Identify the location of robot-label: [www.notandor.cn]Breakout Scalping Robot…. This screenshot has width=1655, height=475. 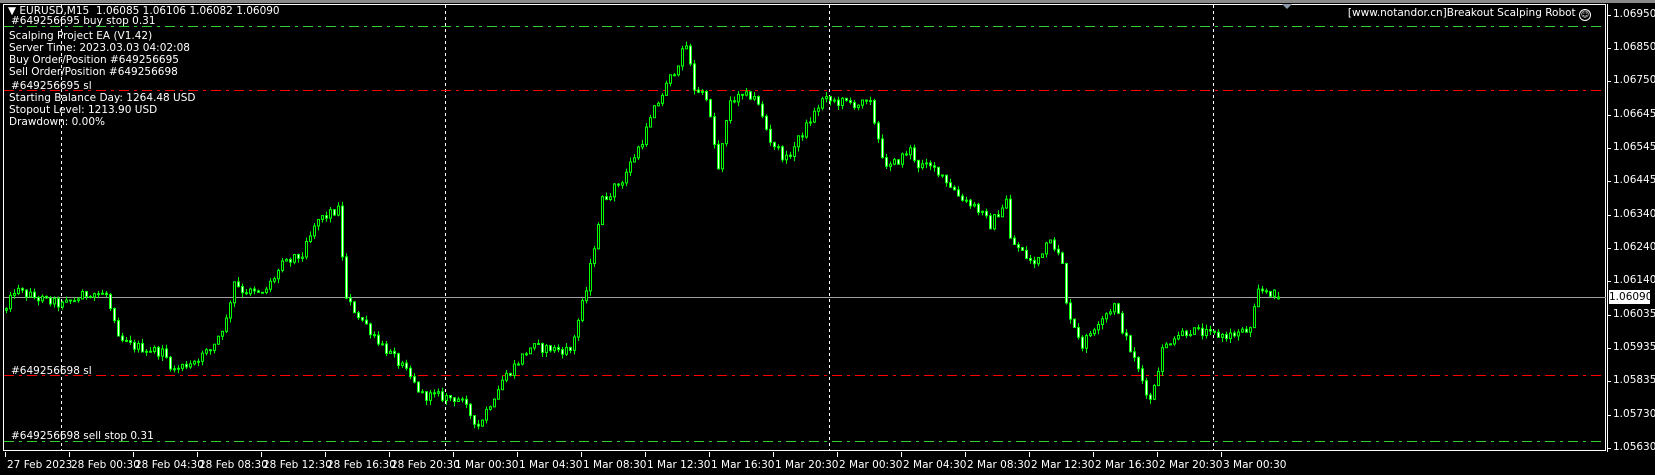
(1469, 14).